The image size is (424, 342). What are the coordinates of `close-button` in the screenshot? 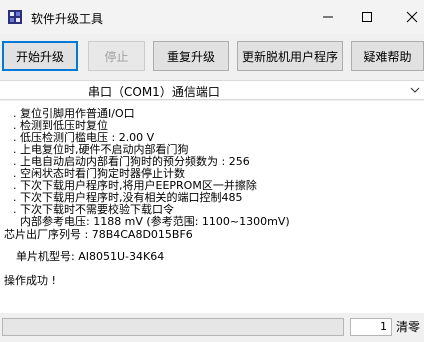 It's located at (412, 17).